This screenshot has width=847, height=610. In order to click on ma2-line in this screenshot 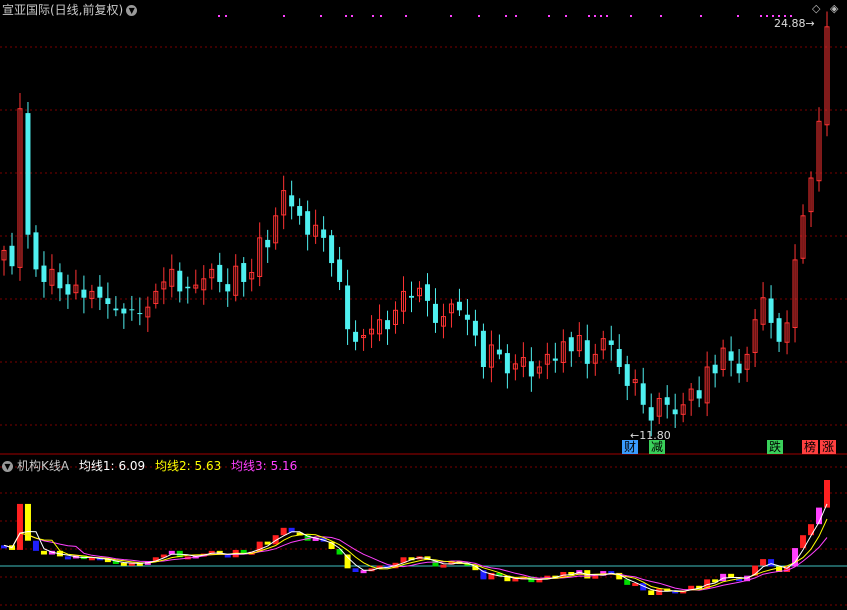, I will do `click(415, 555)`.